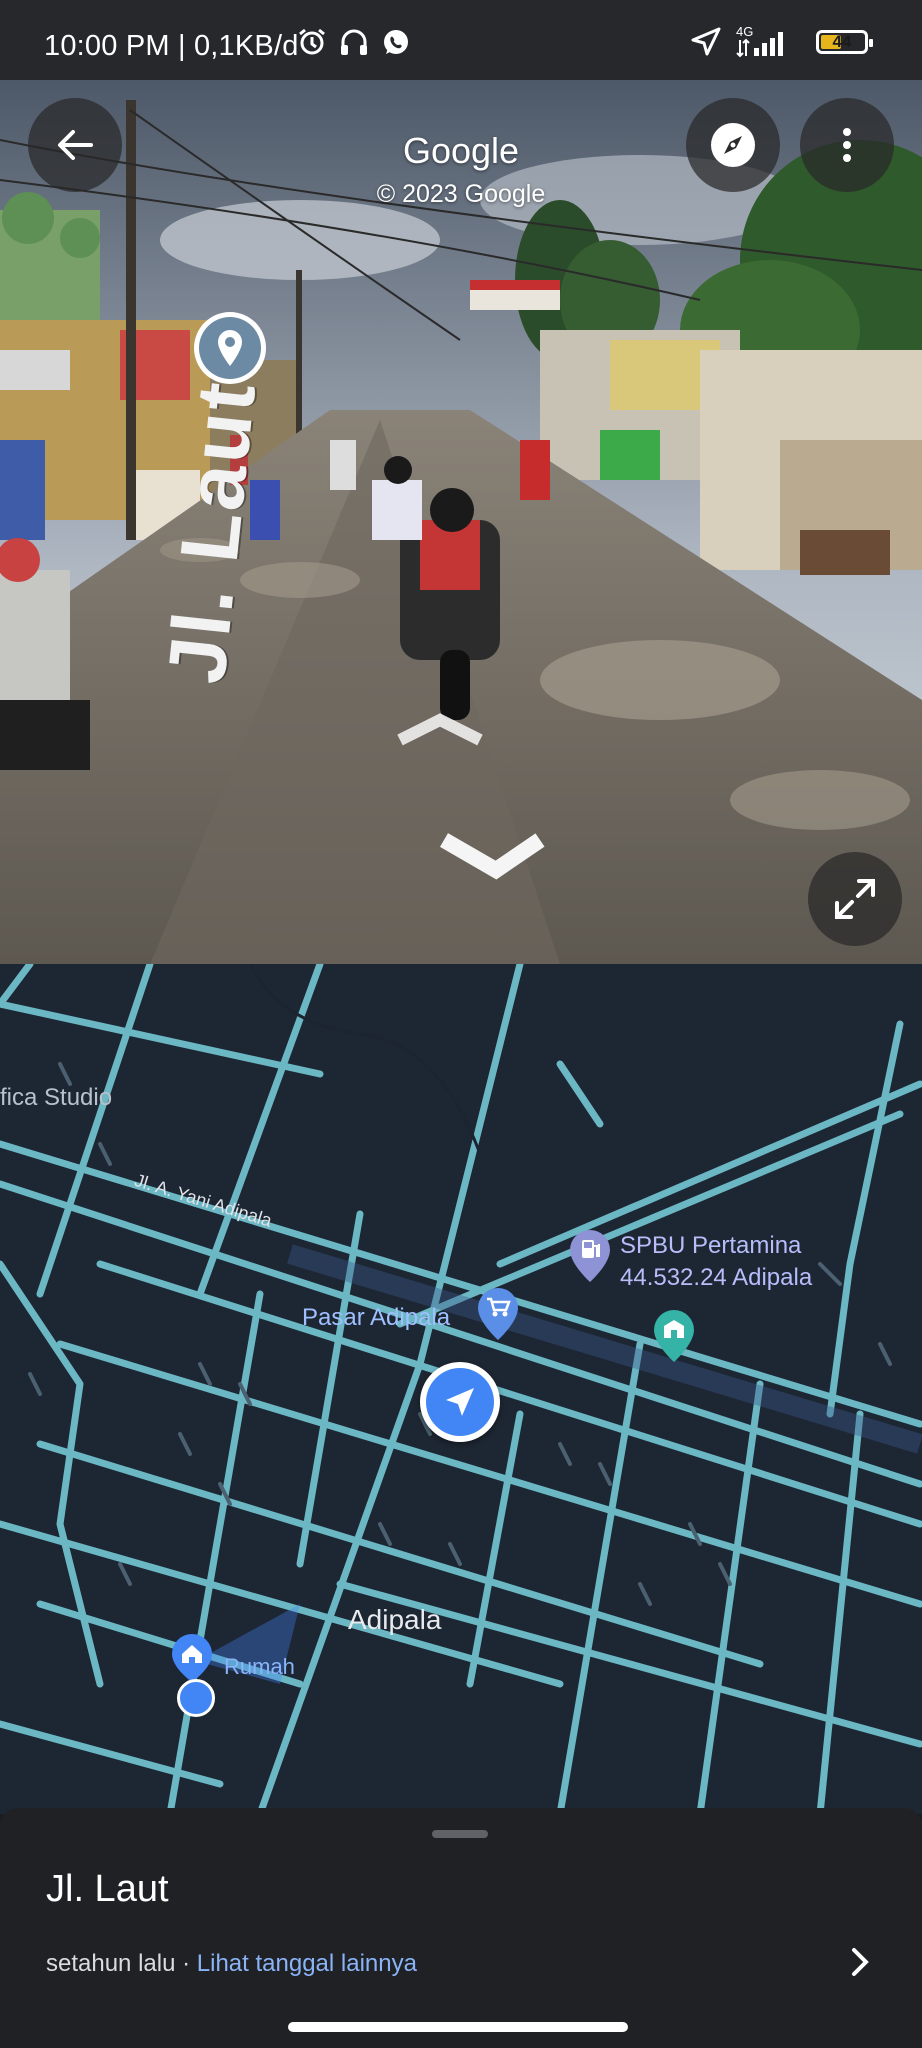 This screenshot has width=922, height=2048. I want to click on gesture-navigation-bar, so click(458, 2027).